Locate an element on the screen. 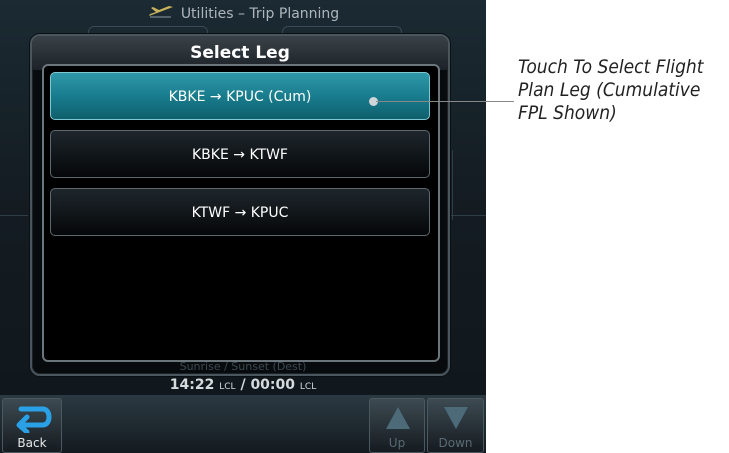 This screenshot has width=729, height=453. title-bar: Utilities – Trip Planning is located at coordinates (243, 14).